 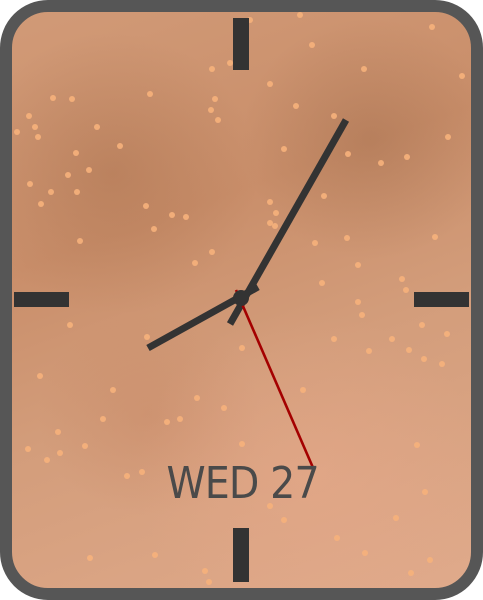 I want to click on second-hand, so click(x=275, y=380).